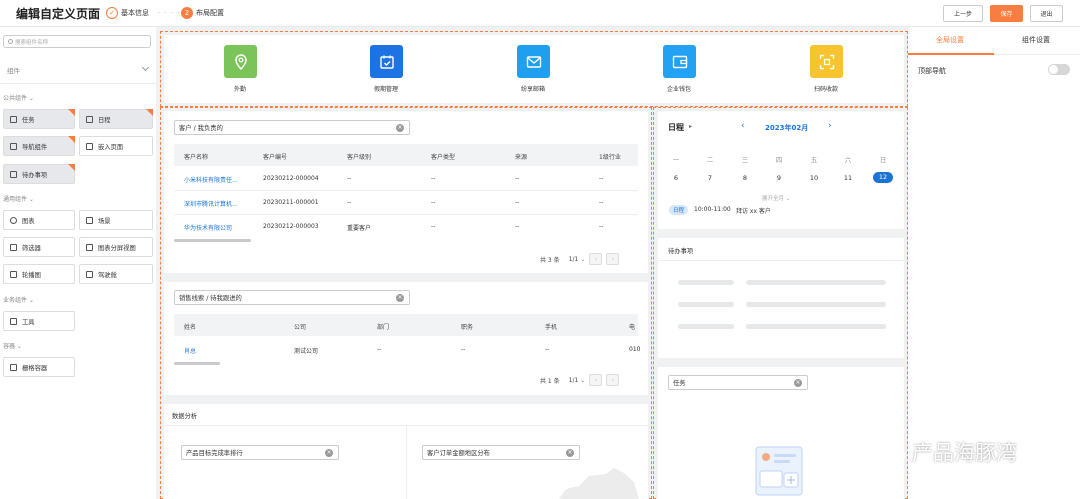 This screenshot has width=1080, height=499. What do you see at coordinates (58, 14) in the screenshot?
I see `page-title: 编辑自定义页面` at bounding box center [58, 14].